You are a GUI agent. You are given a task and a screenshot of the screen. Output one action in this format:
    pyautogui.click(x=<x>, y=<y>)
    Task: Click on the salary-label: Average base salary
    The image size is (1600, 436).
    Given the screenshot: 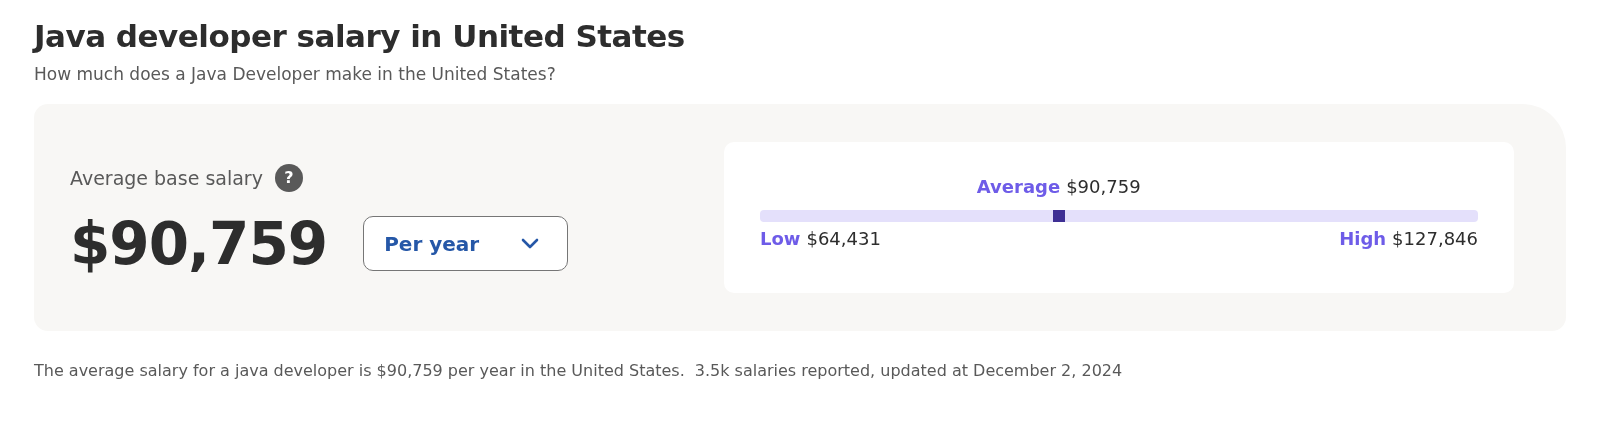 What is the action you would take?
    pyautogui.click(x=166, y=177)
    